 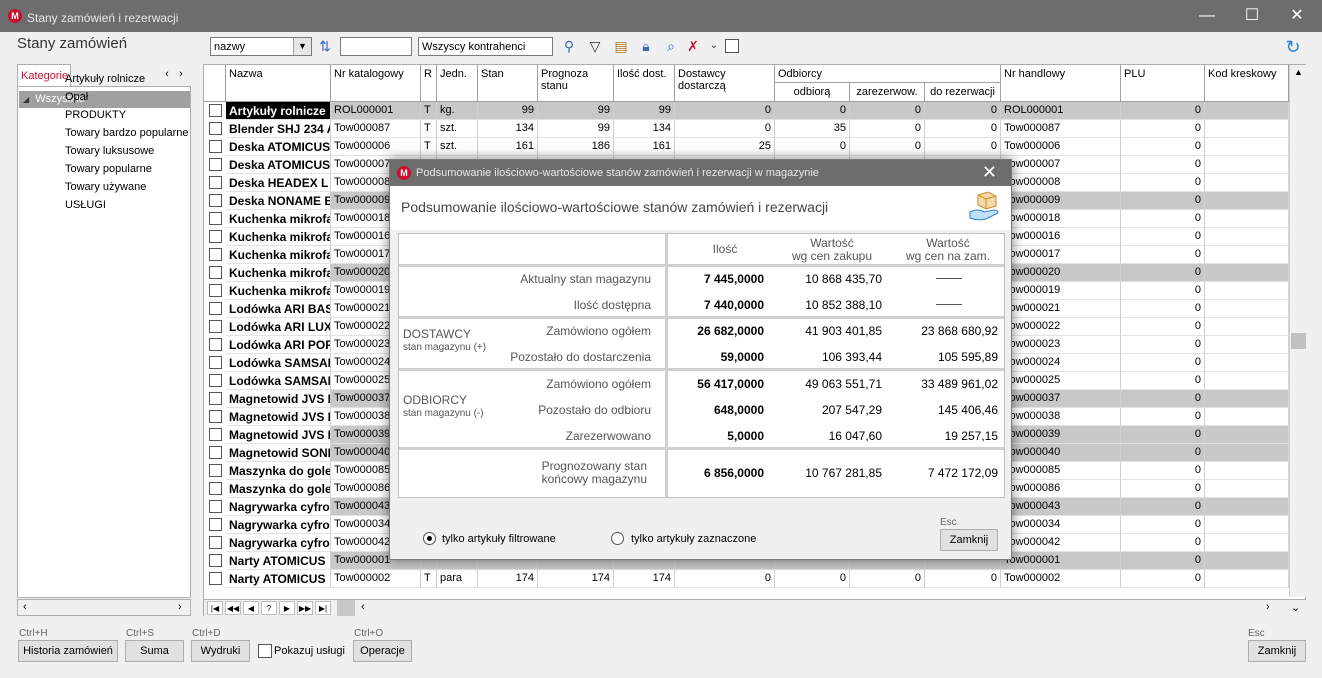 What do you see at coordinates (215, 608) in the screenshot?
I see `nav-button: |◀` at bounding box center [215, 608].